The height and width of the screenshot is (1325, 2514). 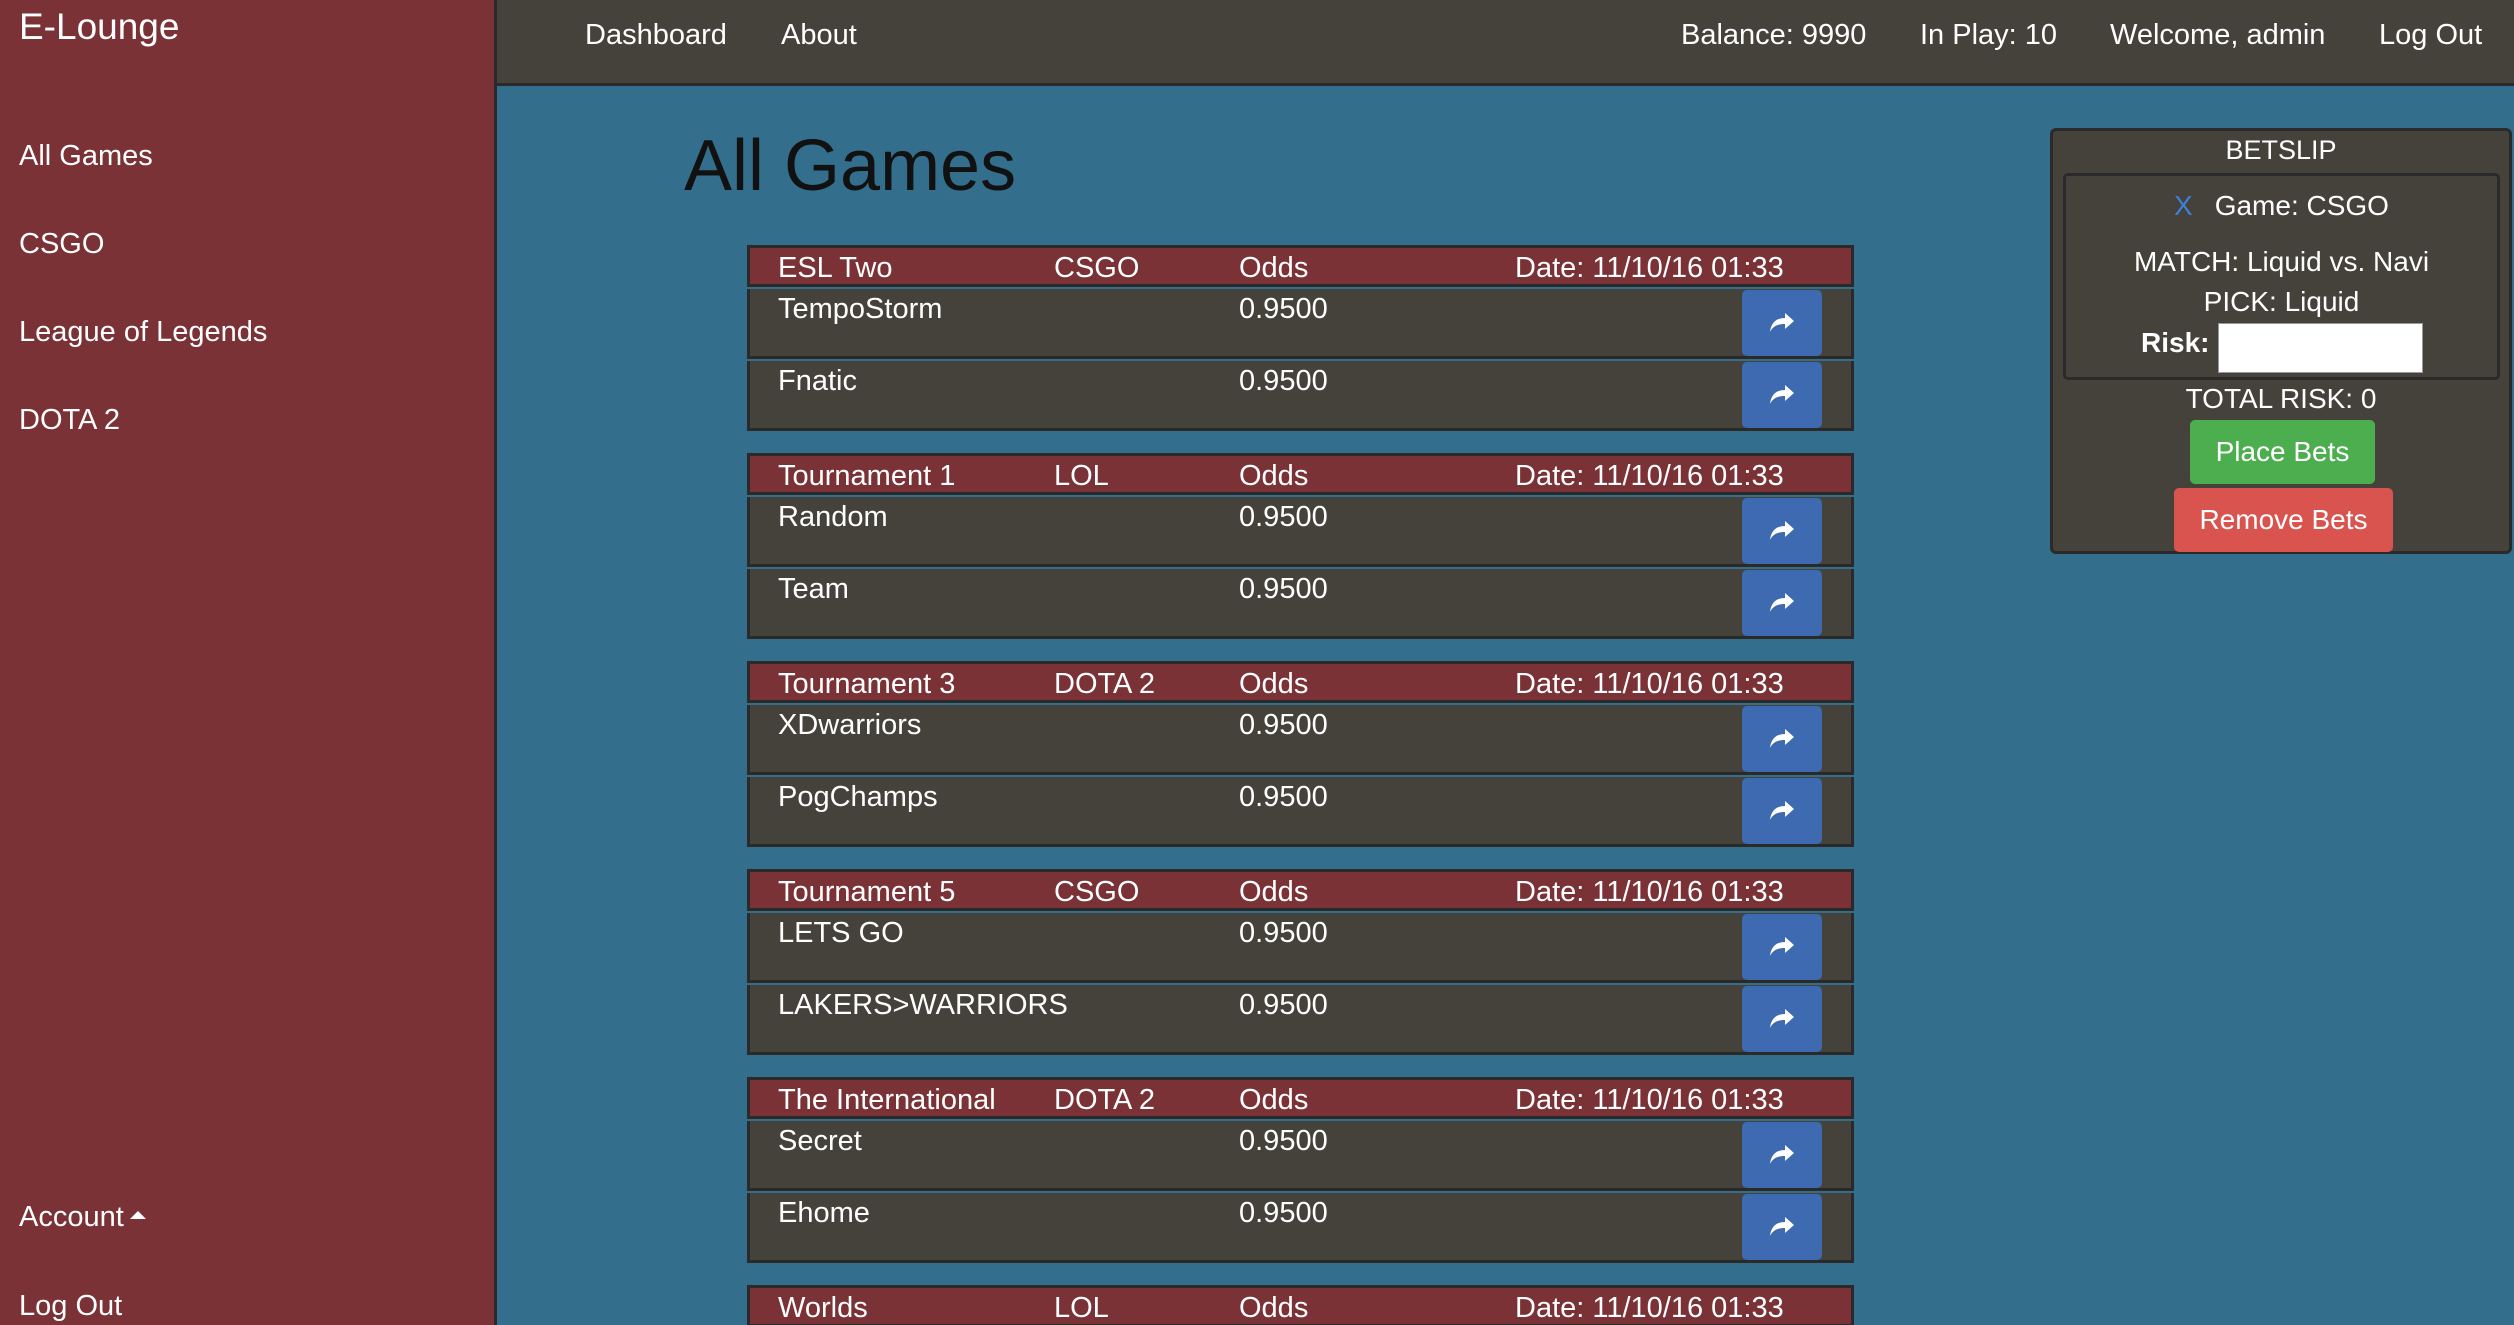 What do you see at coordinates (923, 1005) in the screenshot?
I see `team-name: LAKERS>WARRIORS` at bounding box center [923, 1005].